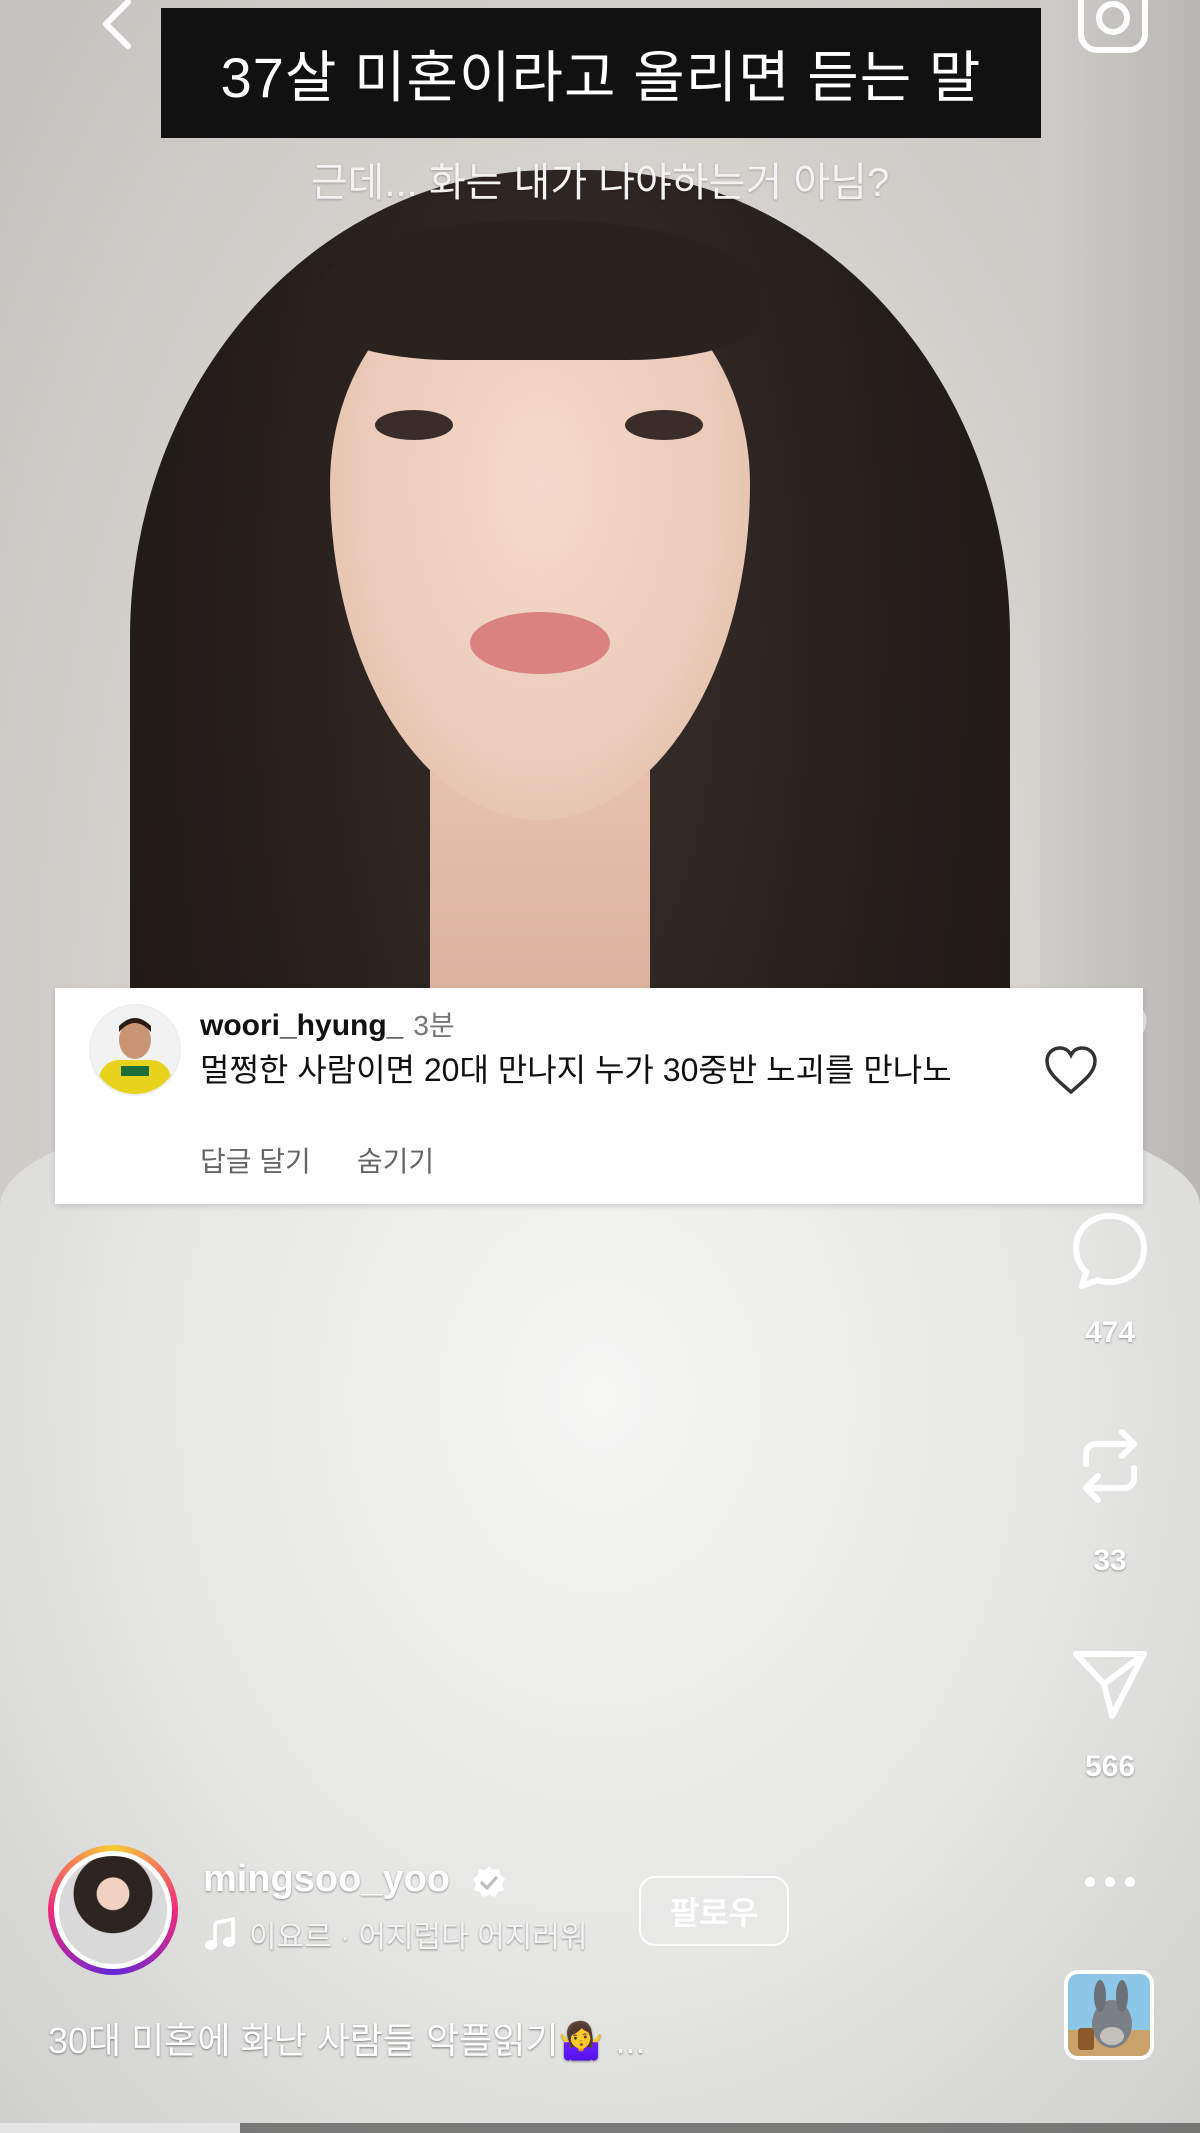 The width and height of the screenshot is (1200, 2133). I want to click on caption-text: 30대 미혼에 화난 사람들 악플읽기🤷‍♀️, so click(326, 2040).